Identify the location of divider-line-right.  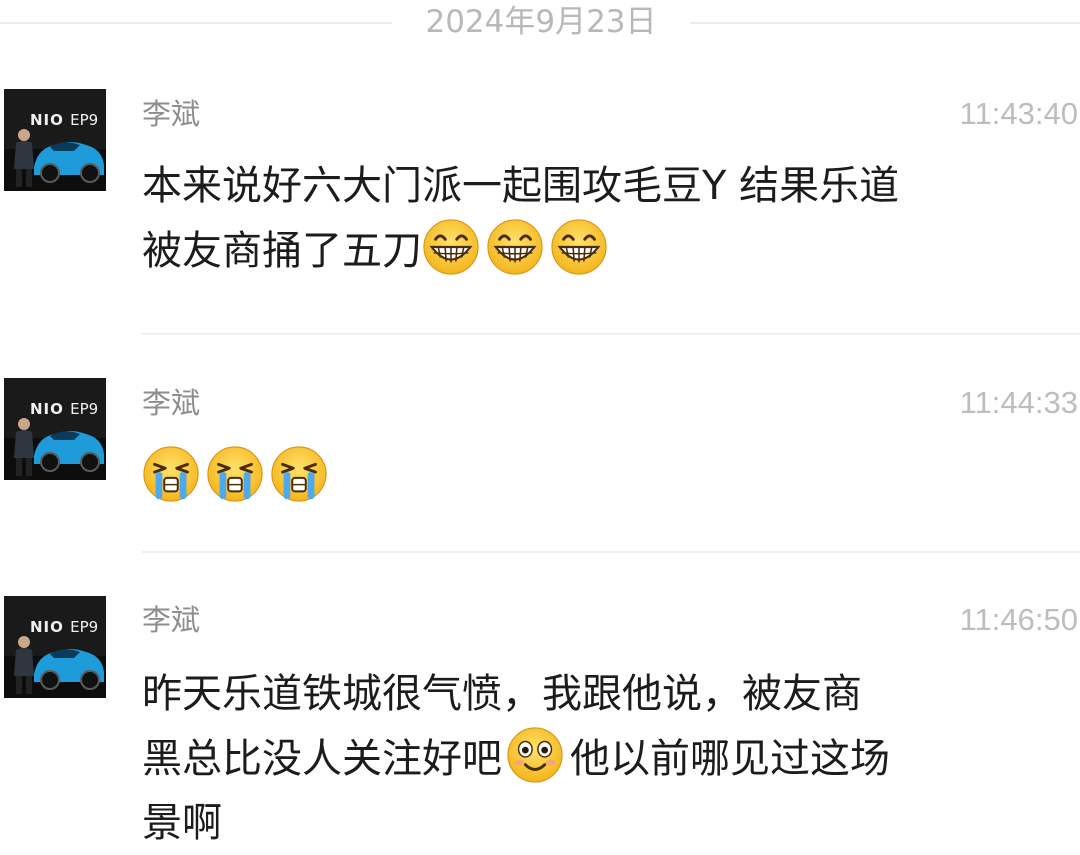
(885, 23).